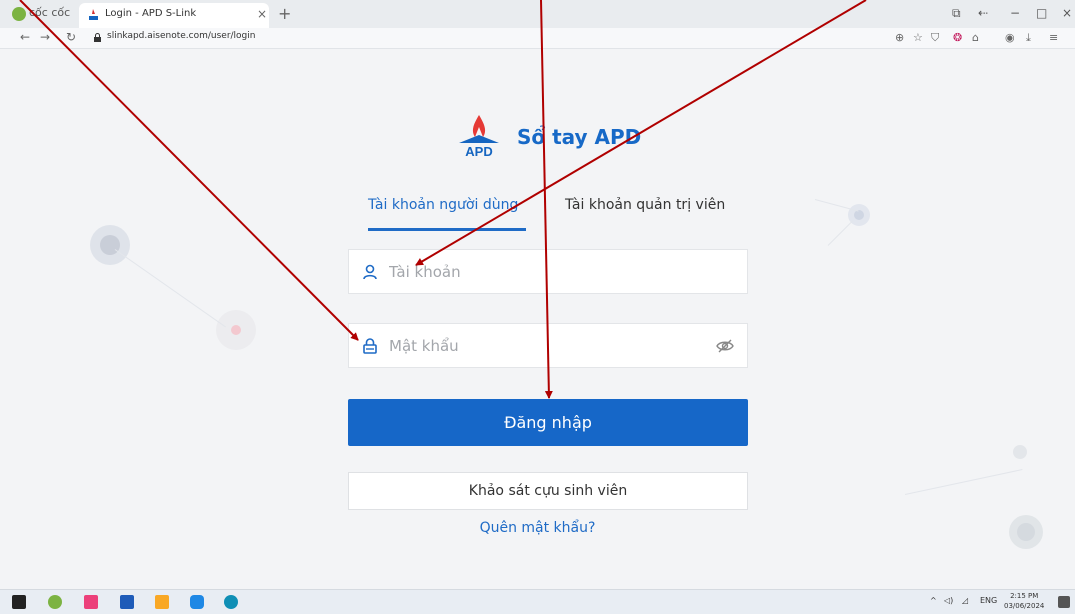 Image resolution: width=1075 pixels, height=614 pixels. Describe the element at coordinates (645, 205) in the screenshot. I see `tab-admin-account: Tài khoản quản trị viên` at that location.